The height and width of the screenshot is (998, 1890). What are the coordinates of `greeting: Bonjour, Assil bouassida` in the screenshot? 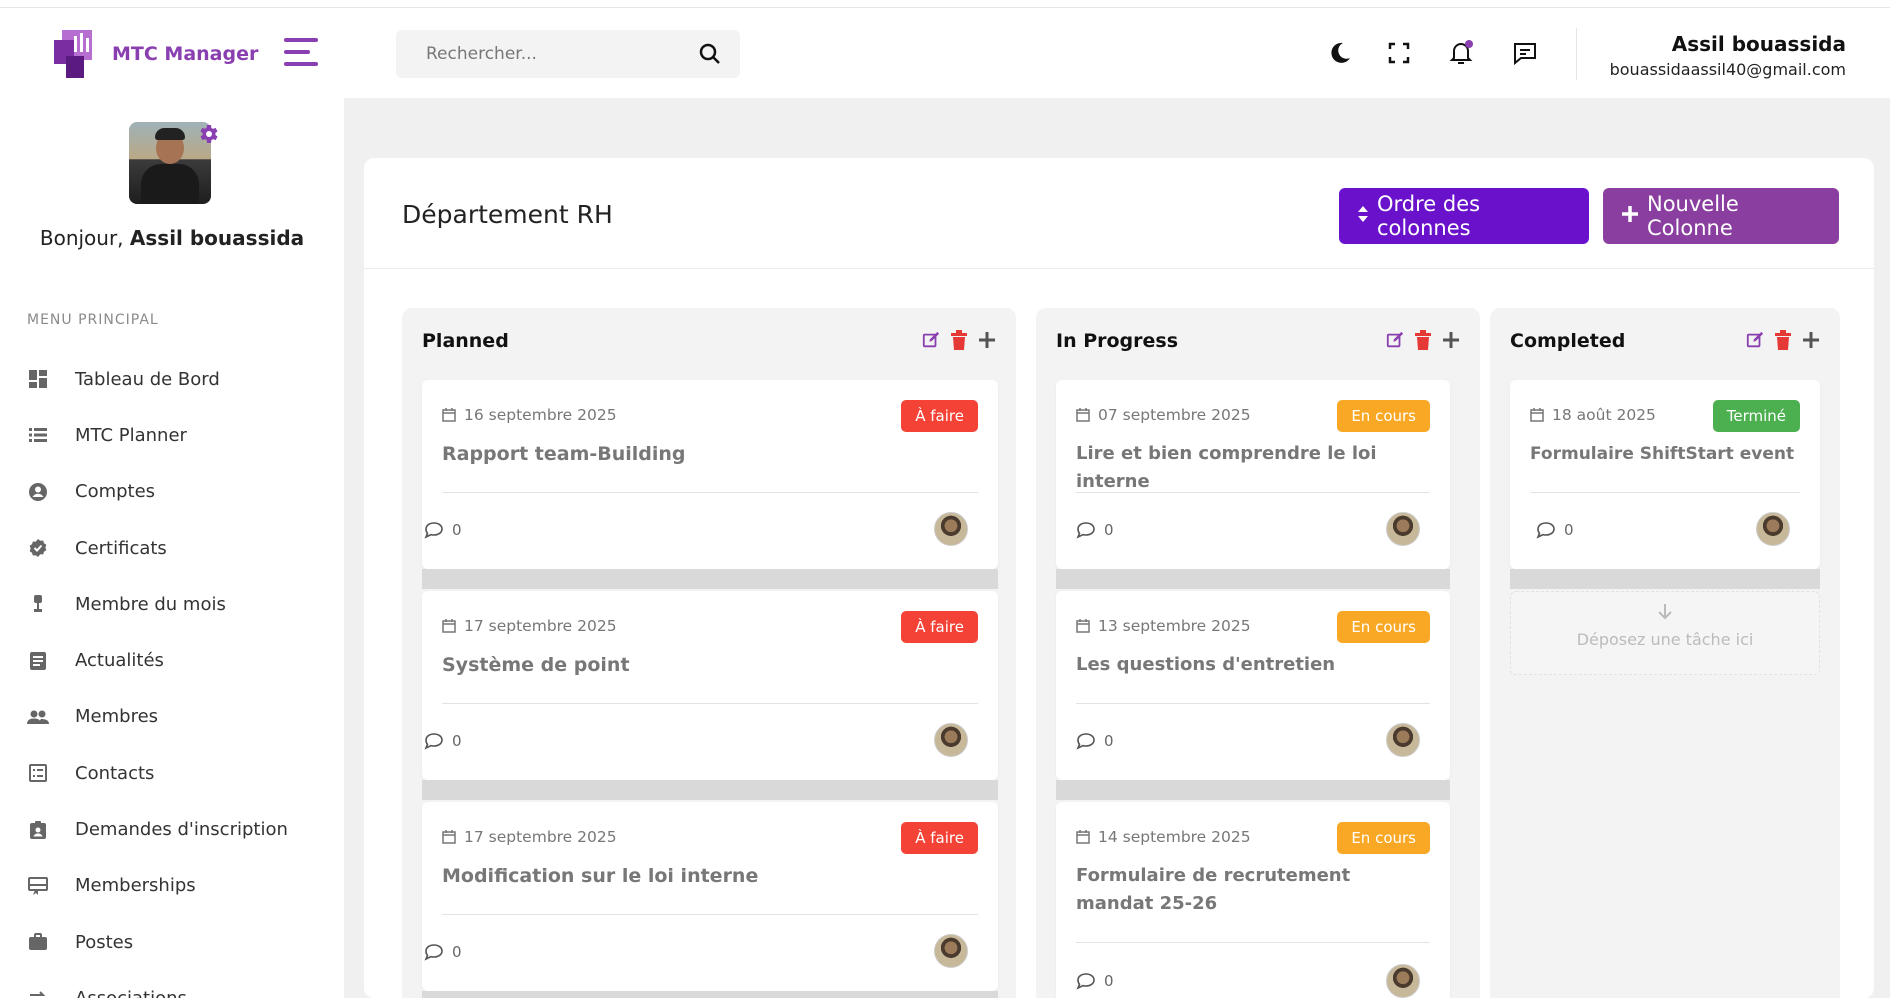 It's located at (172, 238).